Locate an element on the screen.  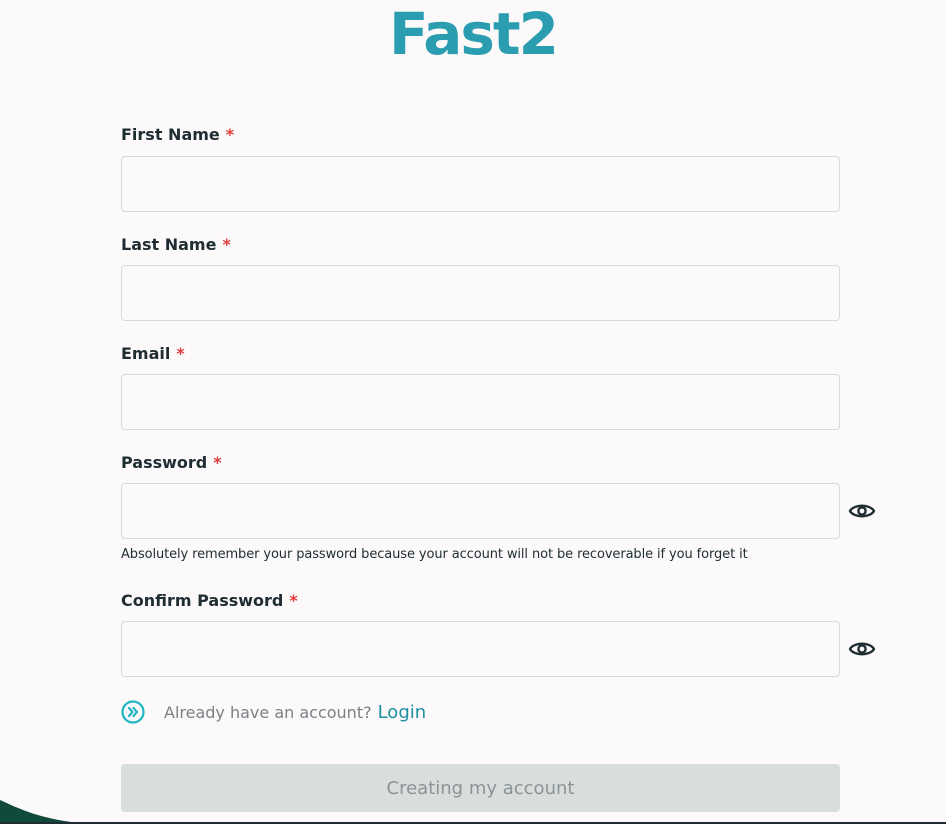
confirm-password-input is located at coordinates (480, 649).